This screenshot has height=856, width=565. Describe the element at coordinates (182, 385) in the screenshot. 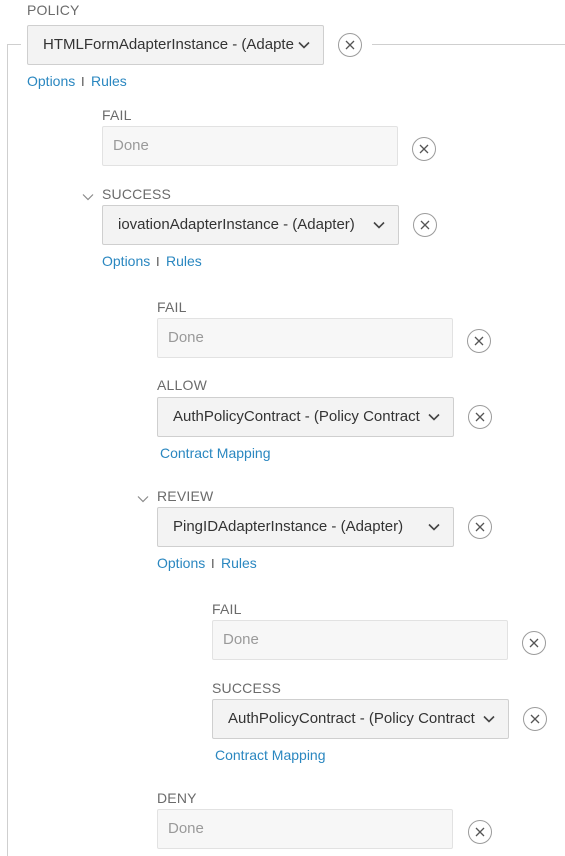

I see `allow-label: ALLOW` at that location.